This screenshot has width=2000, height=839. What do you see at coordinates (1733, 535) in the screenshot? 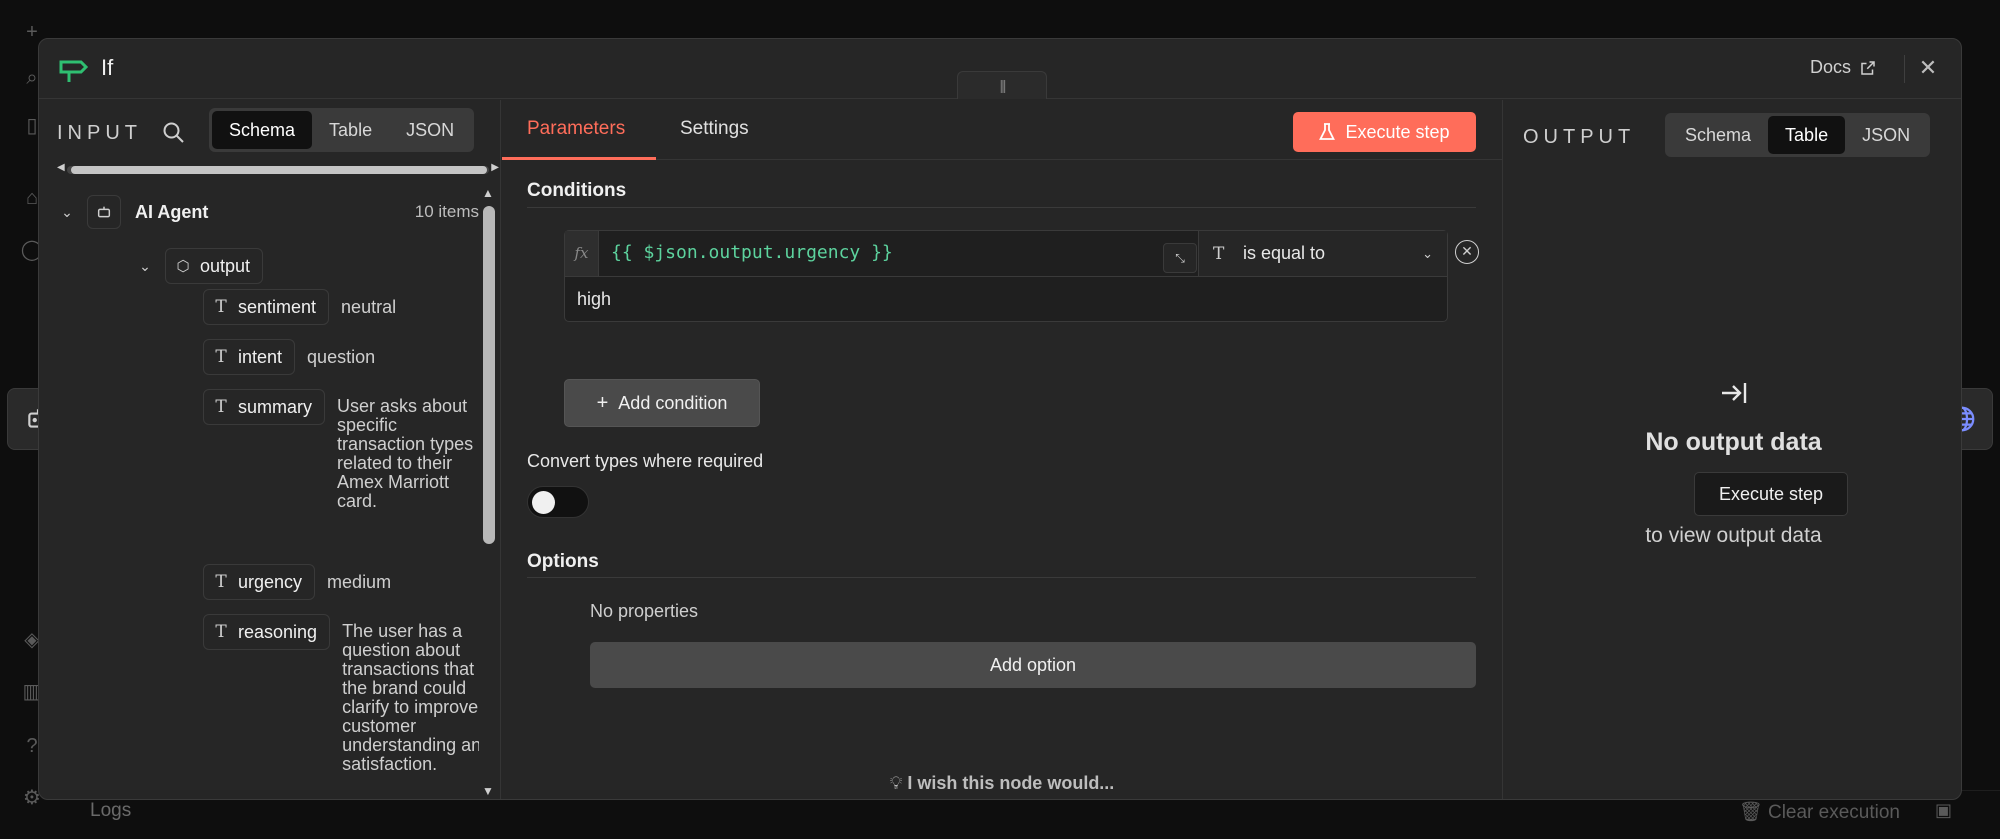
I see `no-output-hint: to view output data` at bounding box center [1733, 535].